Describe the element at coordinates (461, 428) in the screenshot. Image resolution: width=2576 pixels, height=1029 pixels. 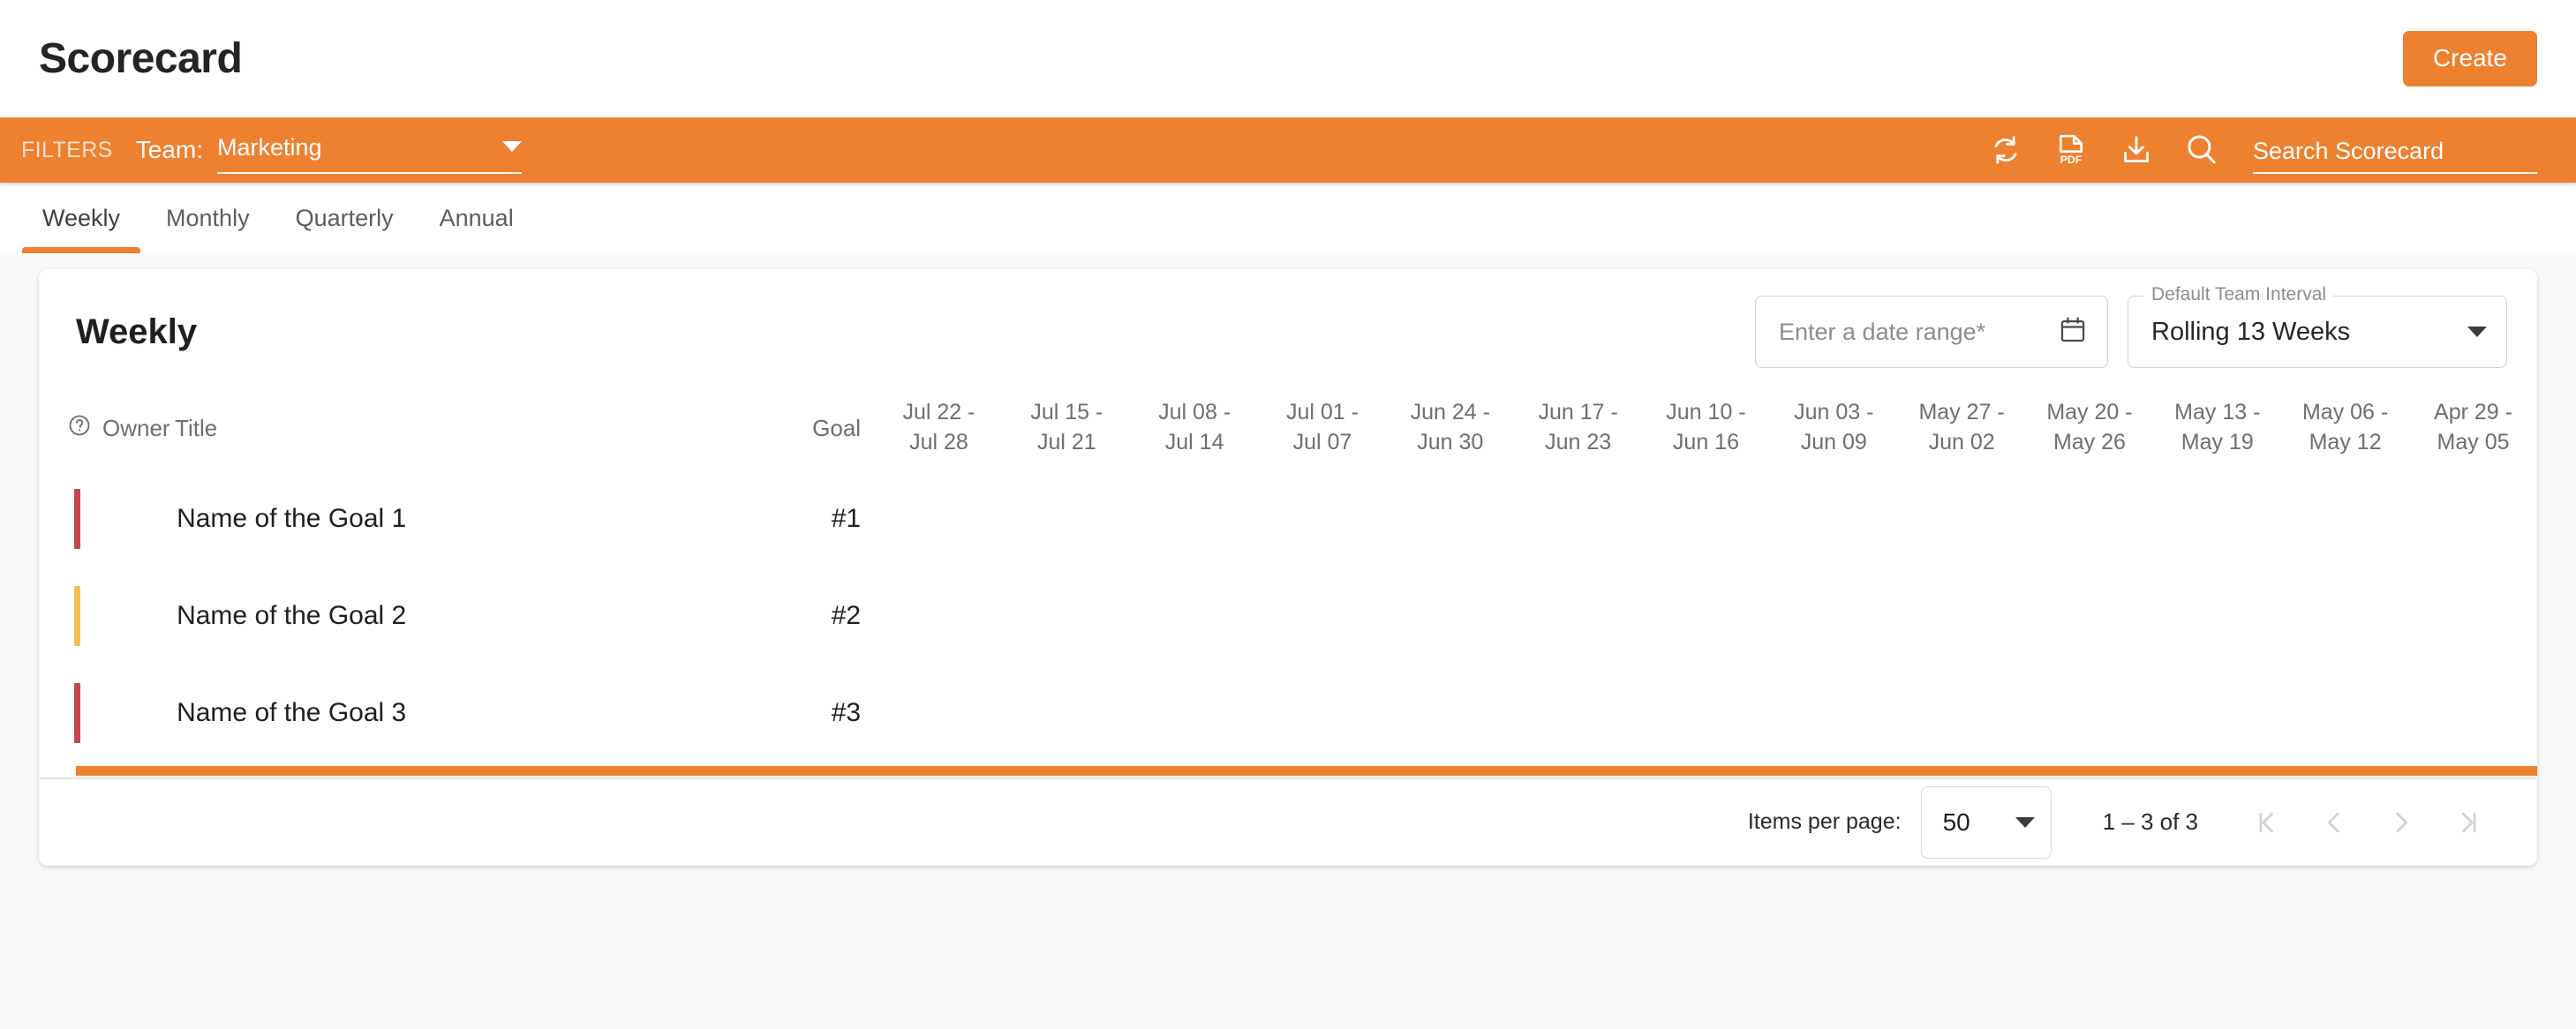
I see `column-header-title: Title` at that location.